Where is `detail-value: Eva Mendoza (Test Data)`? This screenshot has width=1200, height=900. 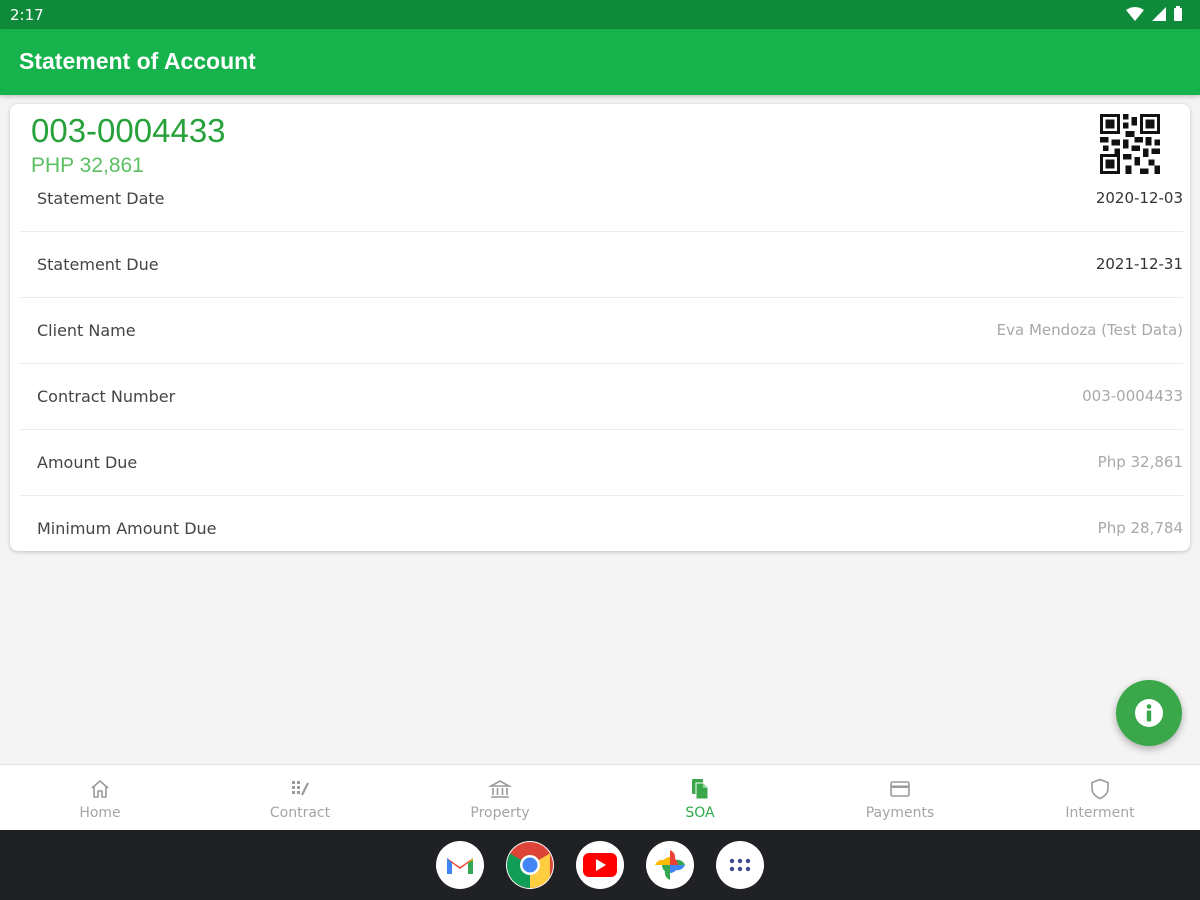 detail-value: Eva Mendoza (Test Data) is located at coordinates (1089, 330).